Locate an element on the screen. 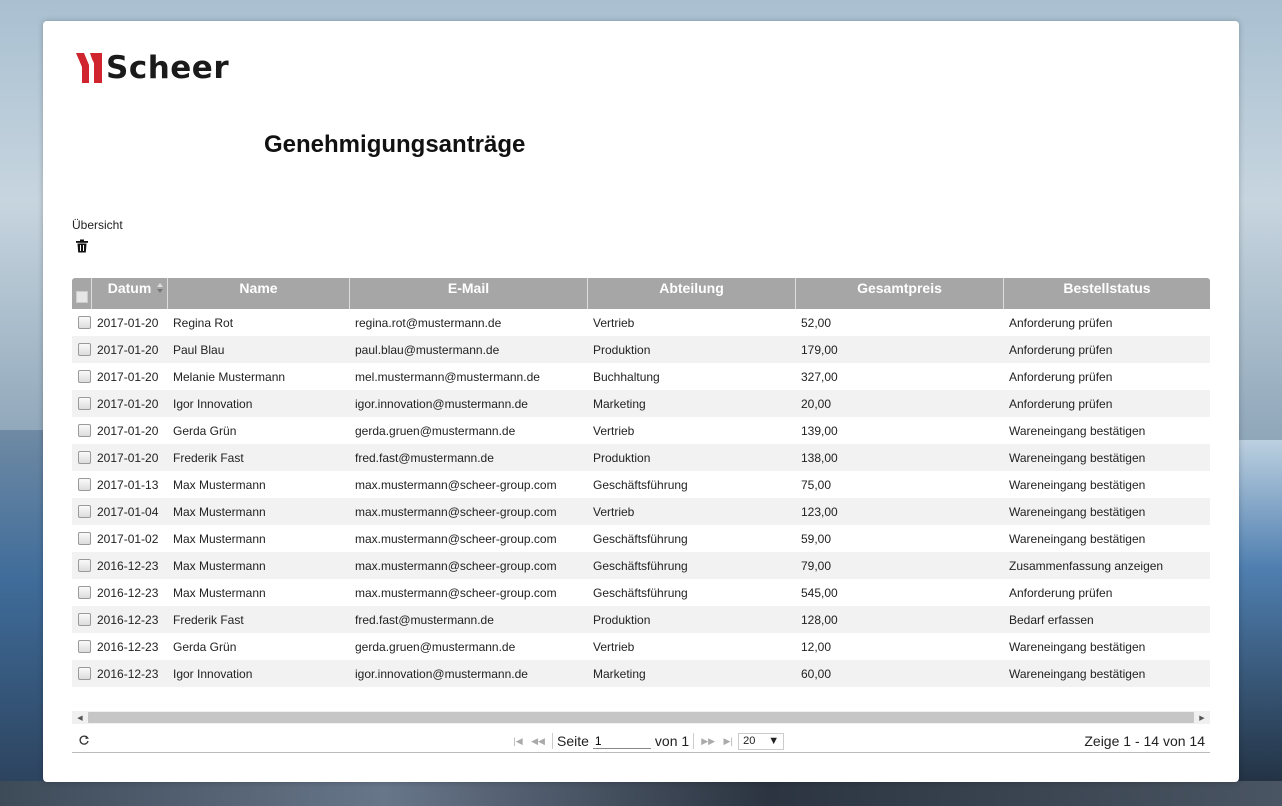 The width and height of the screenshot is (1282, 806). record-info: Zeige 1 - 14 von 14 is located at coordinates (1144, 741).